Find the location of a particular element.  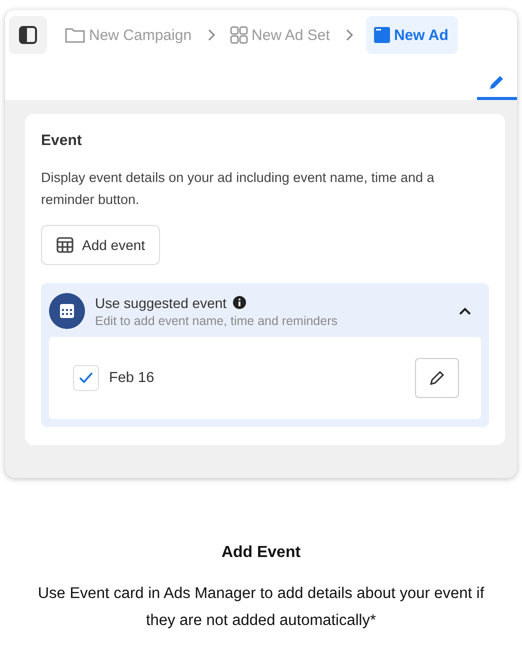

breadcrumb: New Ad Set is located at coordinates (284, 35).